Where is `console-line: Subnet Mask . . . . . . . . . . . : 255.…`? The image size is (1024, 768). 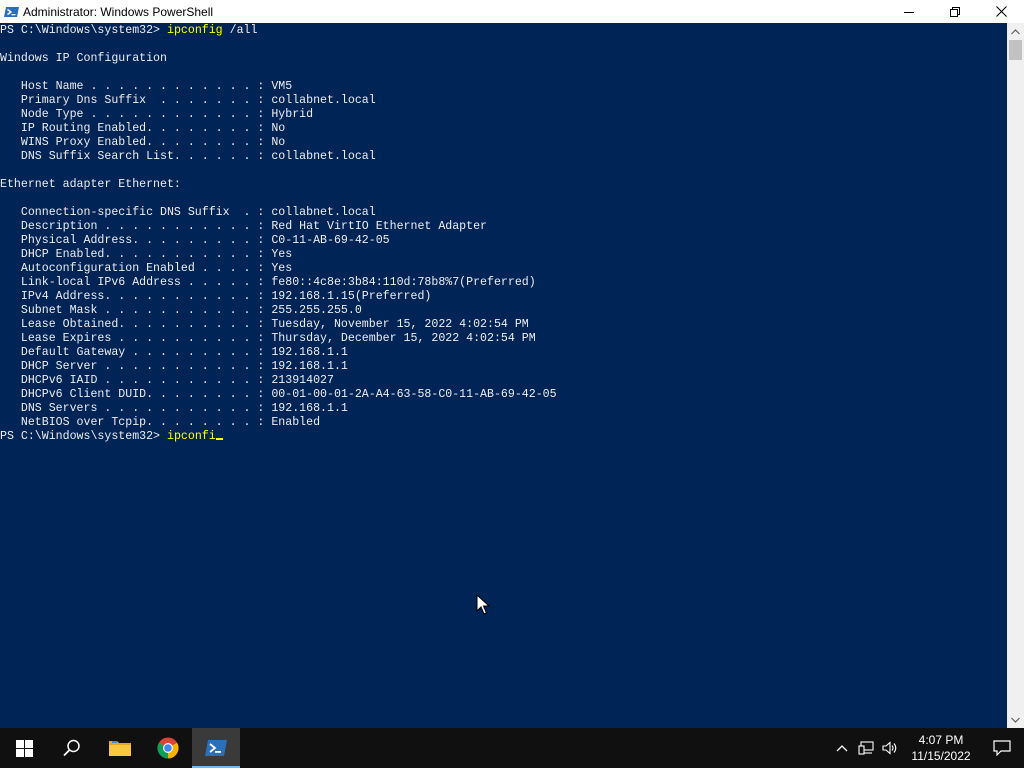 console-line: Subnet Mask . . . . . . . . . . . : 255.… is located at coordinates (181, 310).